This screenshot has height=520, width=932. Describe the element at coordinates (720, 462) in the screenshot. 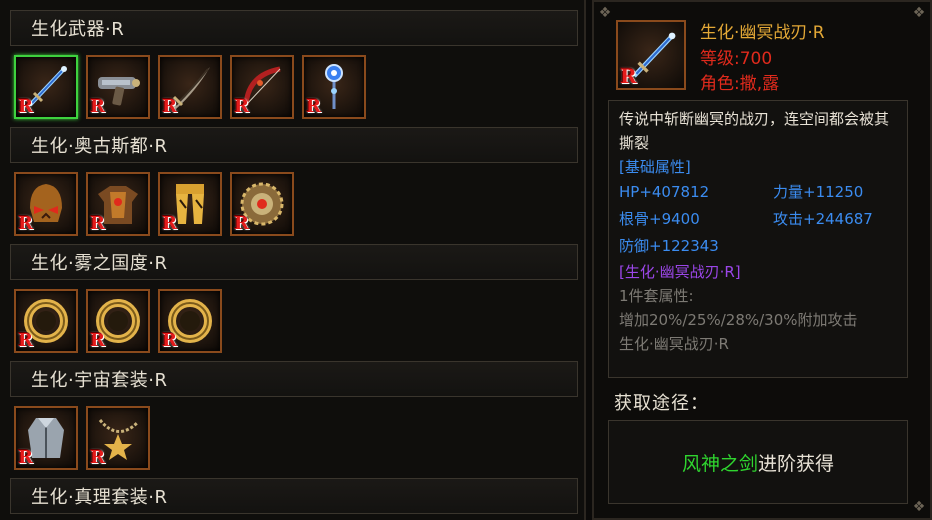

I see `obtain-source-link: 风神之剑` at that location.